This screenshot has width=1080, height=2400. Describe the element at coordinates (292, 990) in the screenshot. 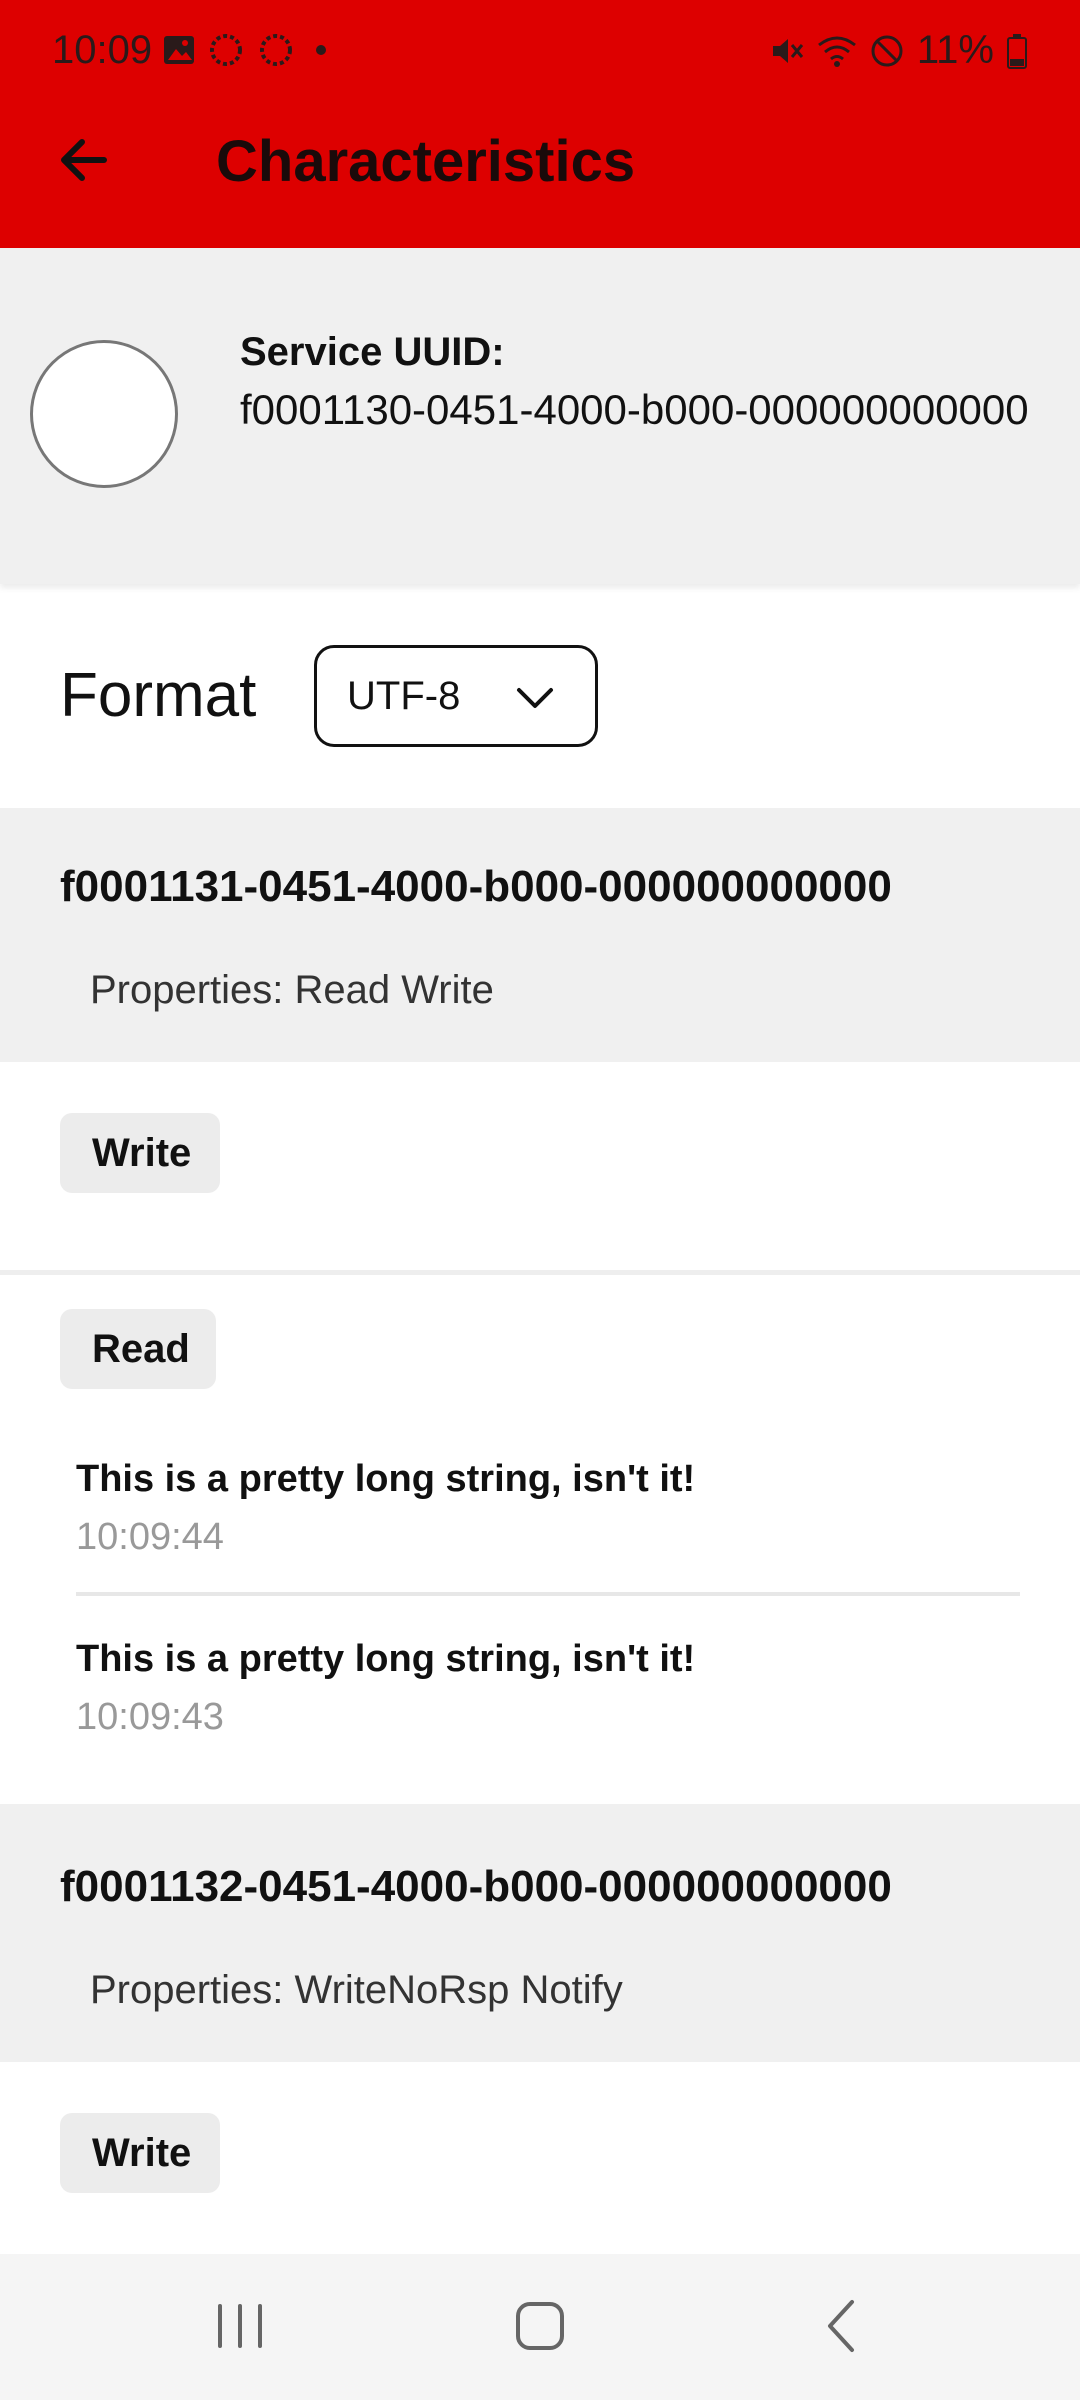

I see `characteristic-properties: Properties: Read Write` at that location.